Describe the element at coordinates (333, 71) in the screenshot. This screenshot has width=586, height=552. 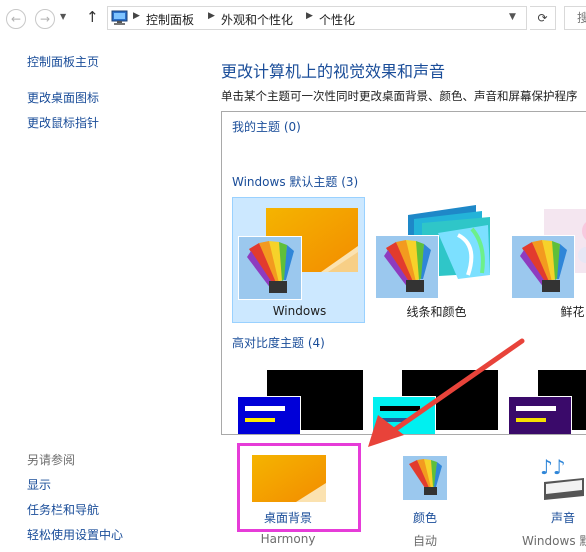
I see `page-title: 更改计算机上的视觉效果和声音` at that location.